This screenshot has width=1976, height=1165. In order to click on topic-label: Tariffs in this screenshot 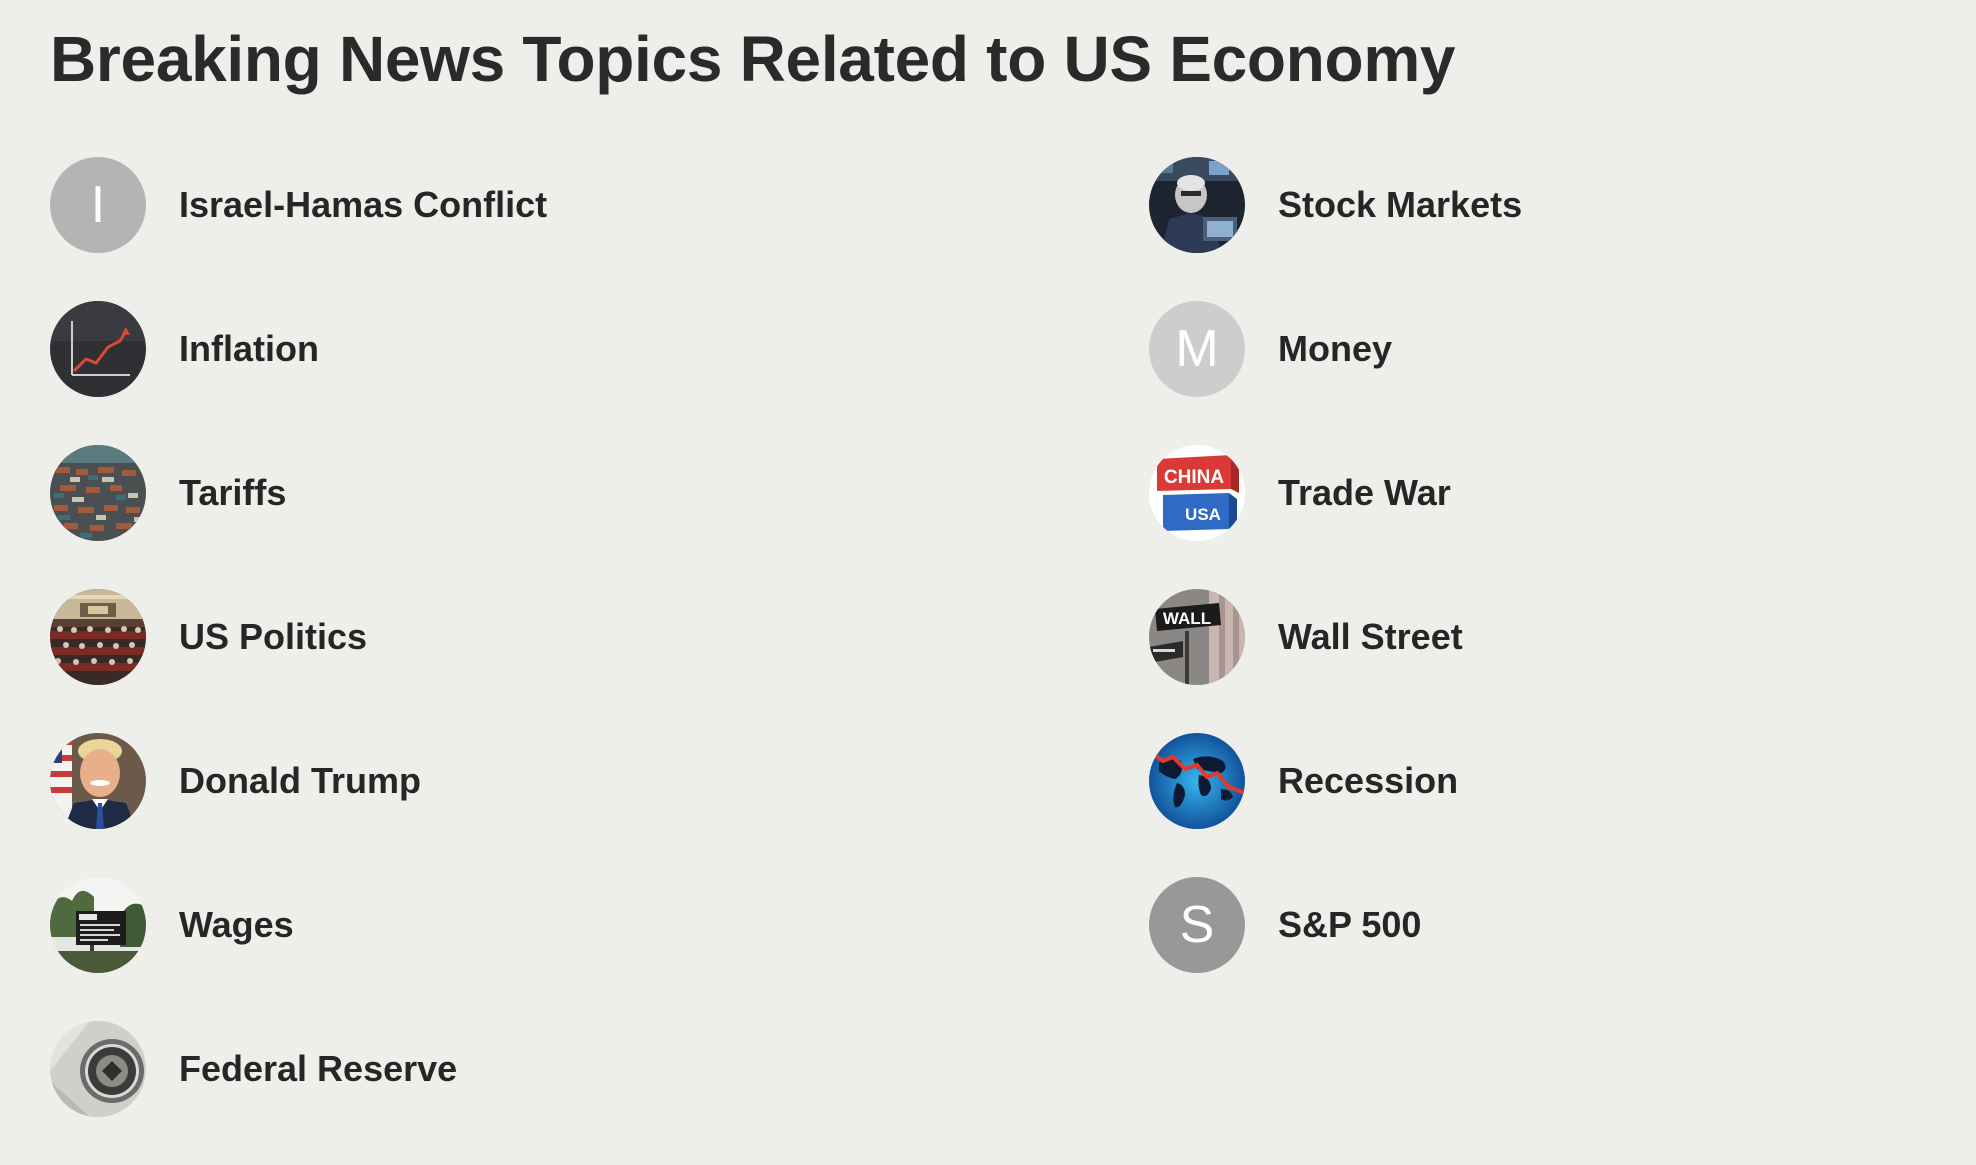, I will do `click(232, 493)`.